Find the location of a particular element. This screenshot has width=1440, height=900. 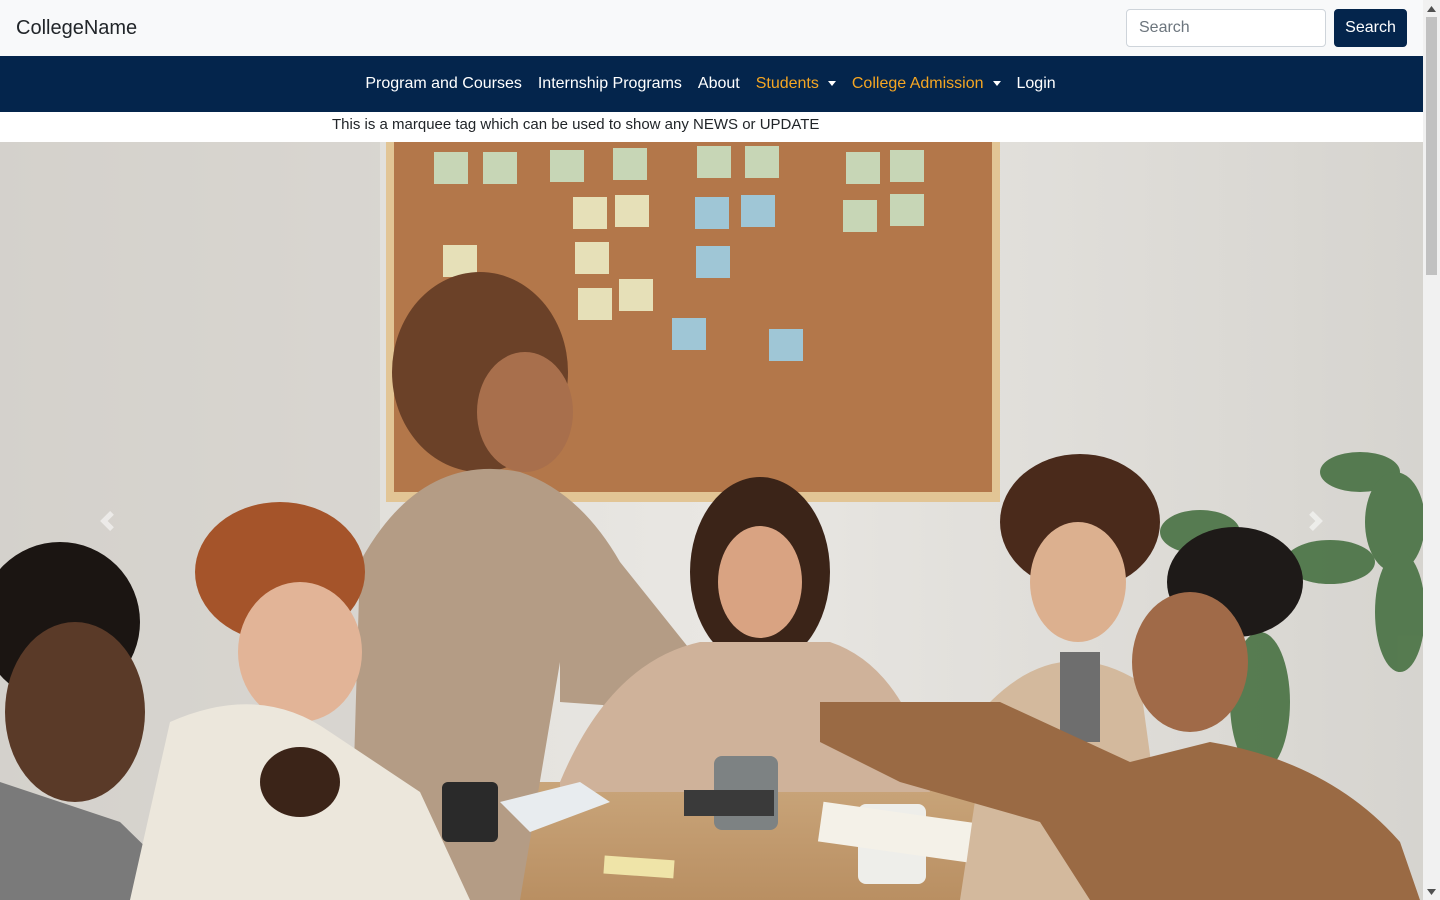

chevron-left-icon is located at coordinates (107, 521).